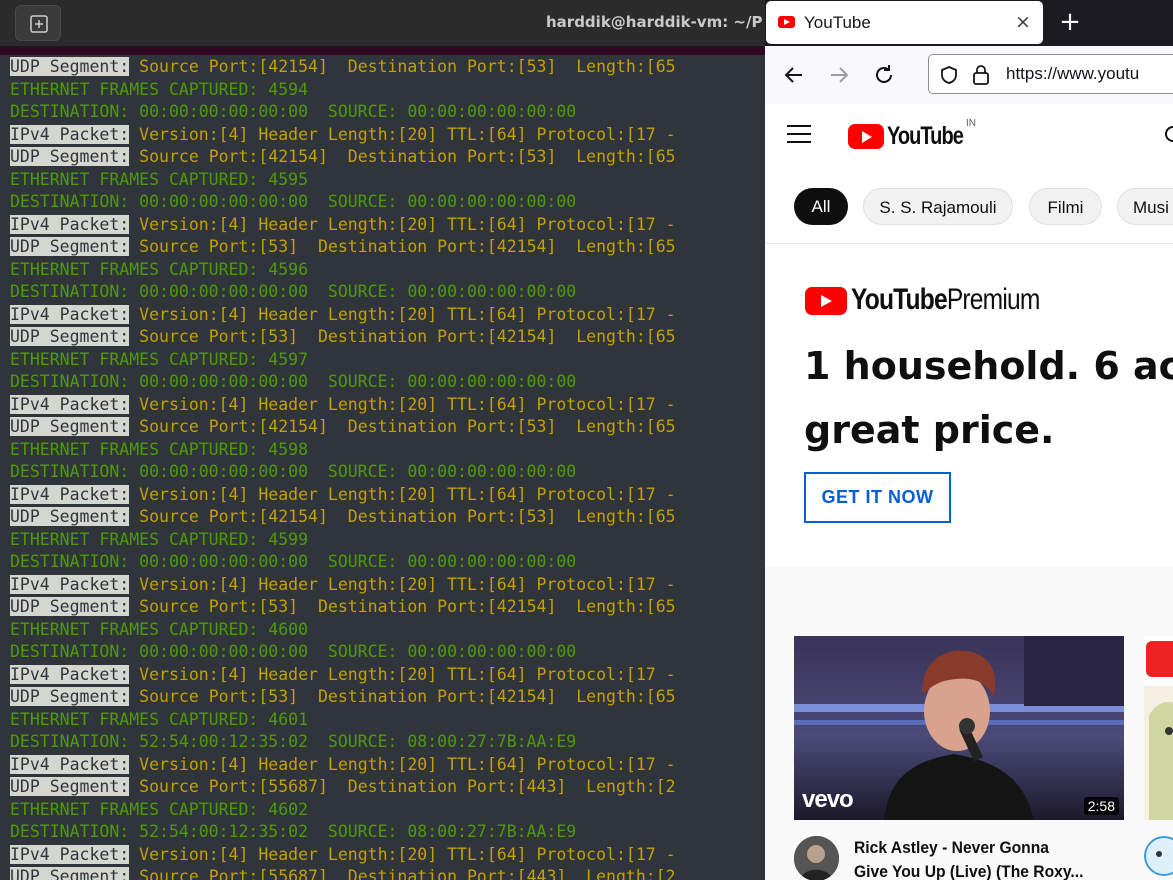 This screenshot has width=1173, height=880. I want to click on forward-arrow-icon, so click(839, 75).